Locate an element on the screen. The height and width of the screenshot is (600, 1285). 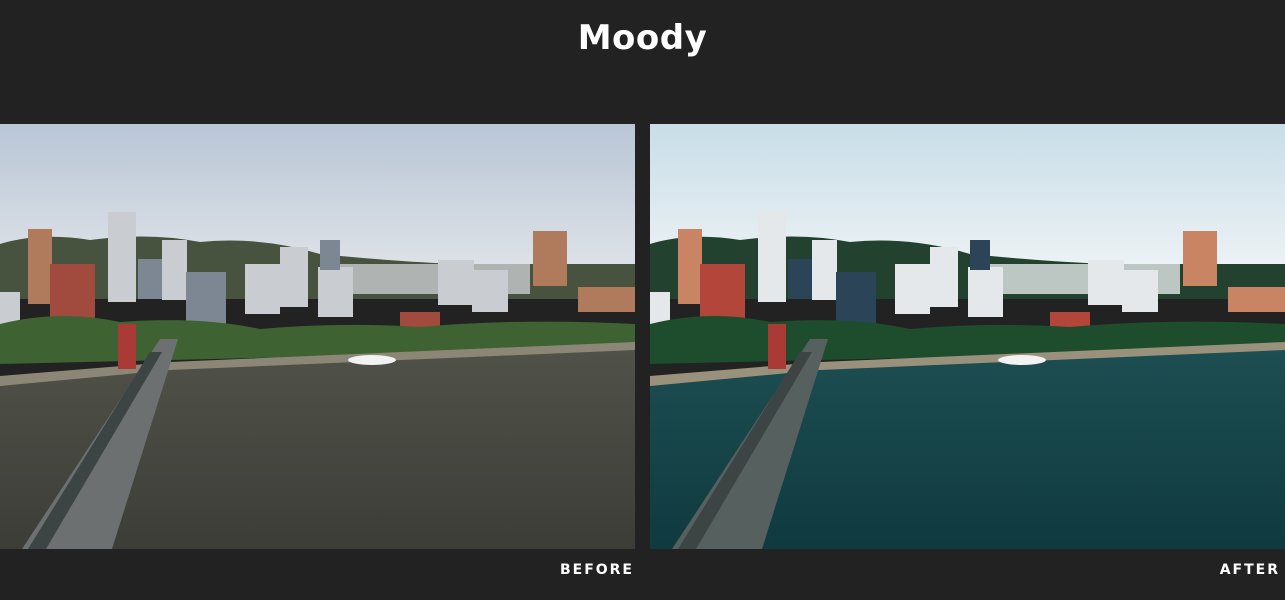
before-label: BEFORE is located at coordinates (596, 570).